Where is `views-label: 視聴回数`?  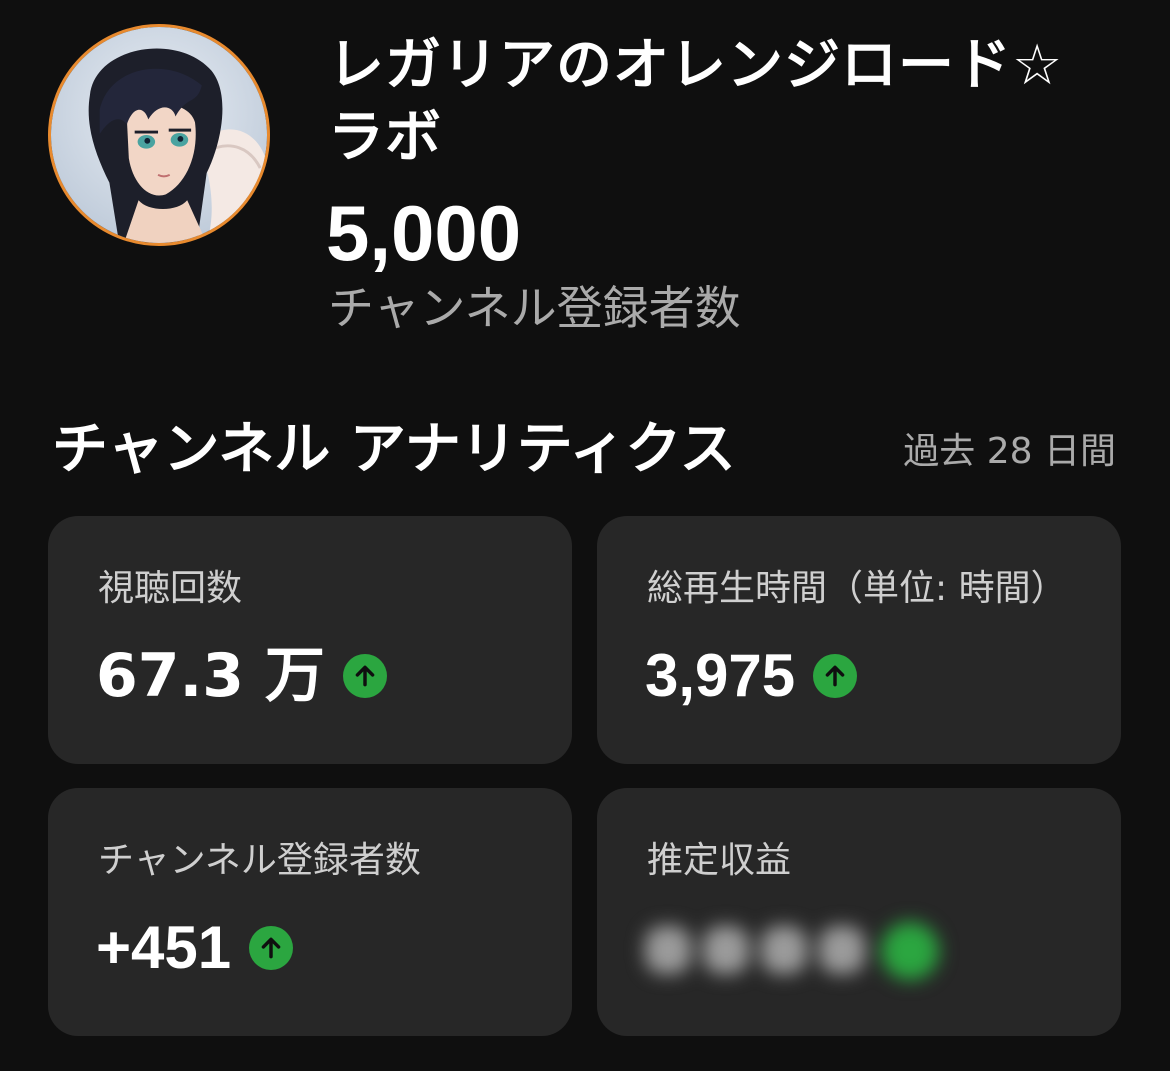
views-label: 視聴回数 is located at coordinates (170, 588).